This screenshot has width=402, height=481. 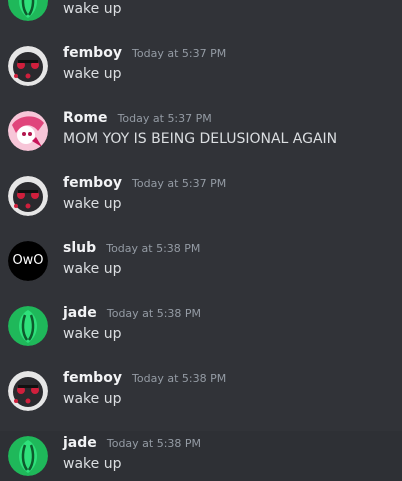 What do you see at coordinates (28, 131) in the screenshot?
I see `pink-character-avatar` at bounding box center [28, 131].